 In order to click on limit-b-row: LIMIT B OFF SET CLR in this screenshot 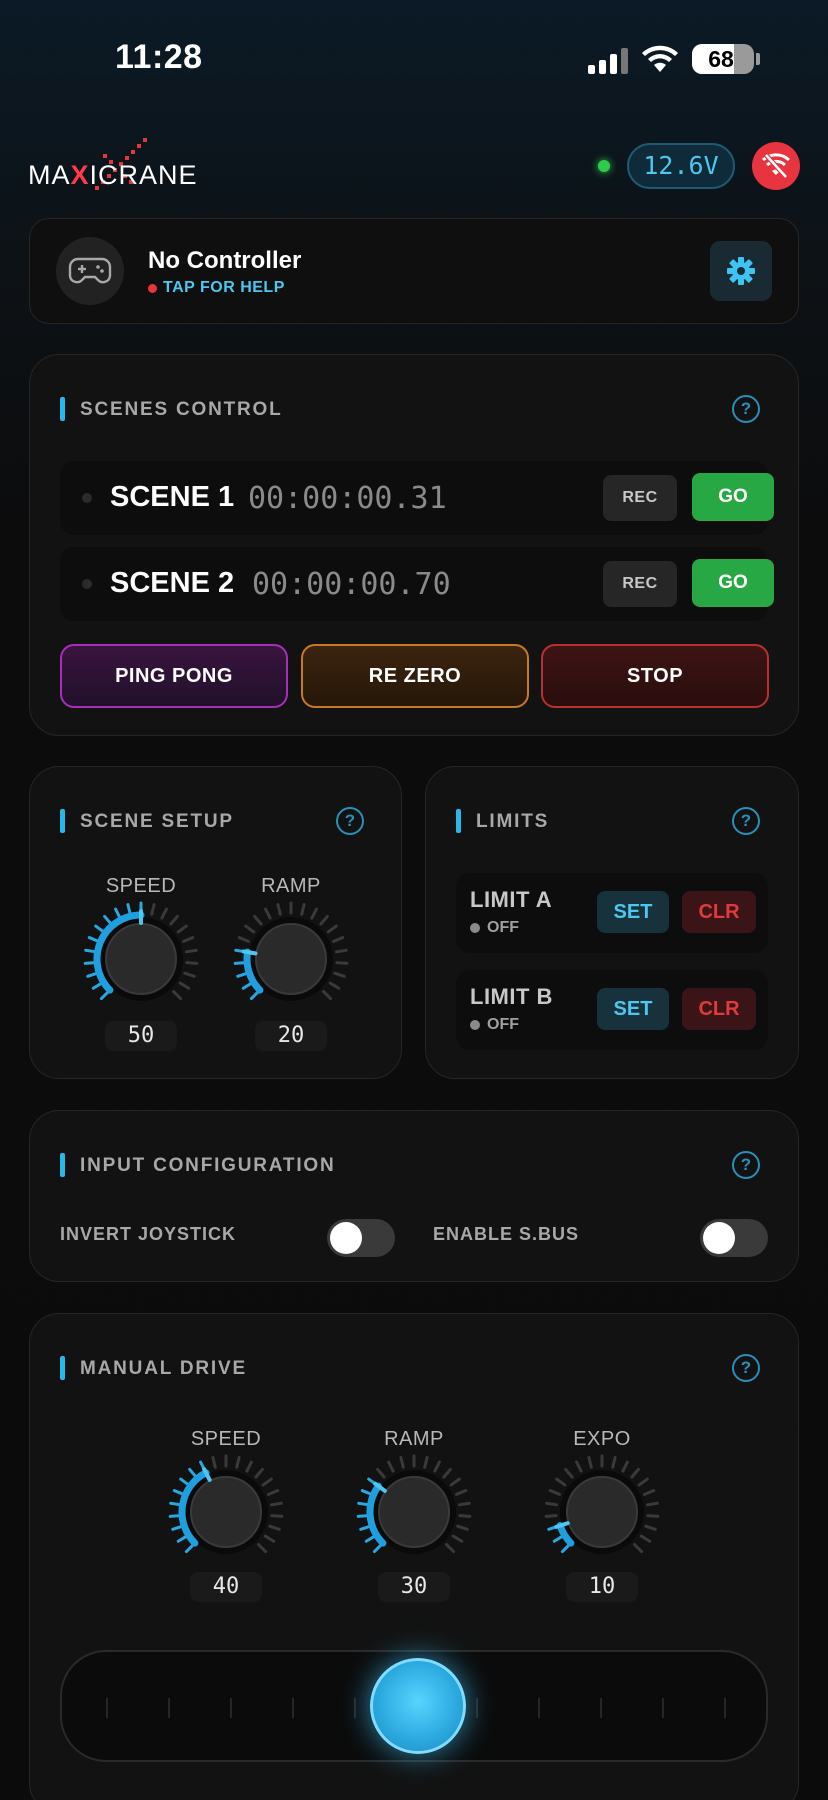, I will do `click(612, 1010)`.